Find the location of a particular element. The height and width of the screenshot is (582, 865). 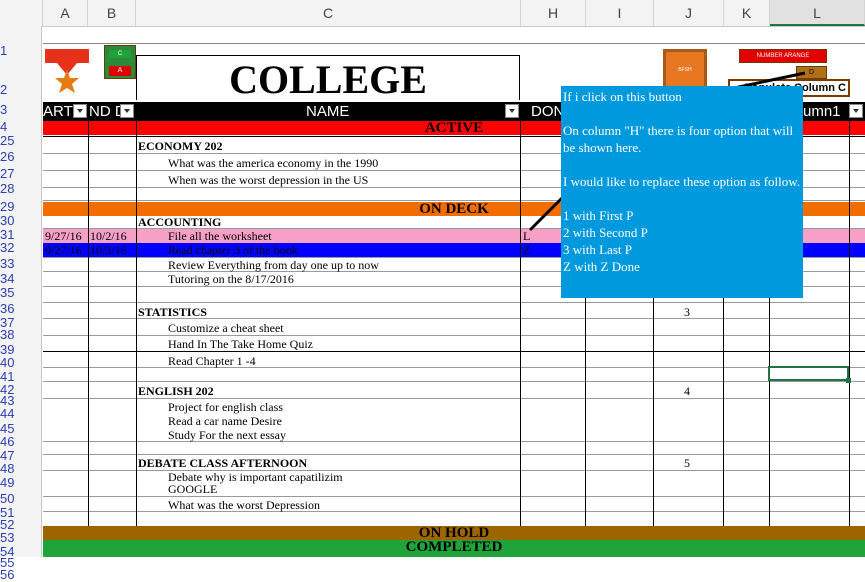

row-number: 26 is located at coordinates (10, 156).